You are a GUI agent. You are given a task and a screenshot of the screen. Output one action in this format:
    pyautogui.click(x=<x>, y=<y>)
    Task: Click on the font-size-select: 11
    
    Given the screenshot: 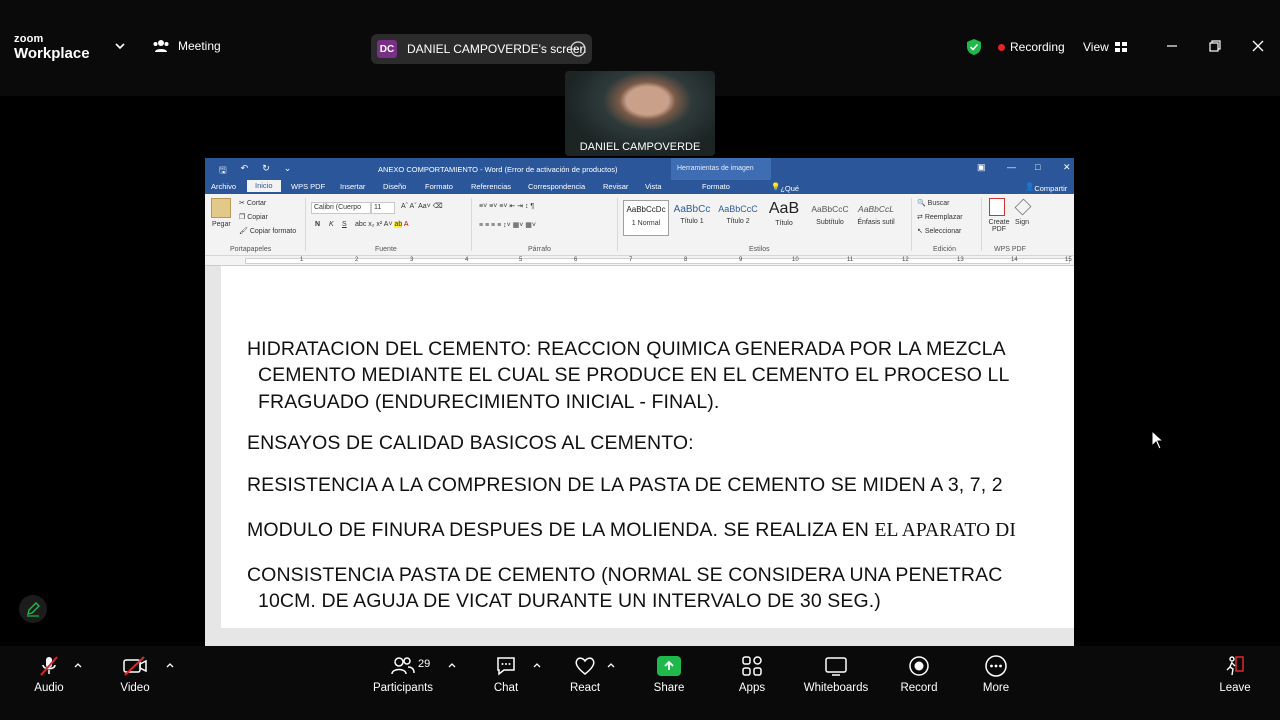 What is the action you would take?
    pyautogui.click(x=383, y=208)
    